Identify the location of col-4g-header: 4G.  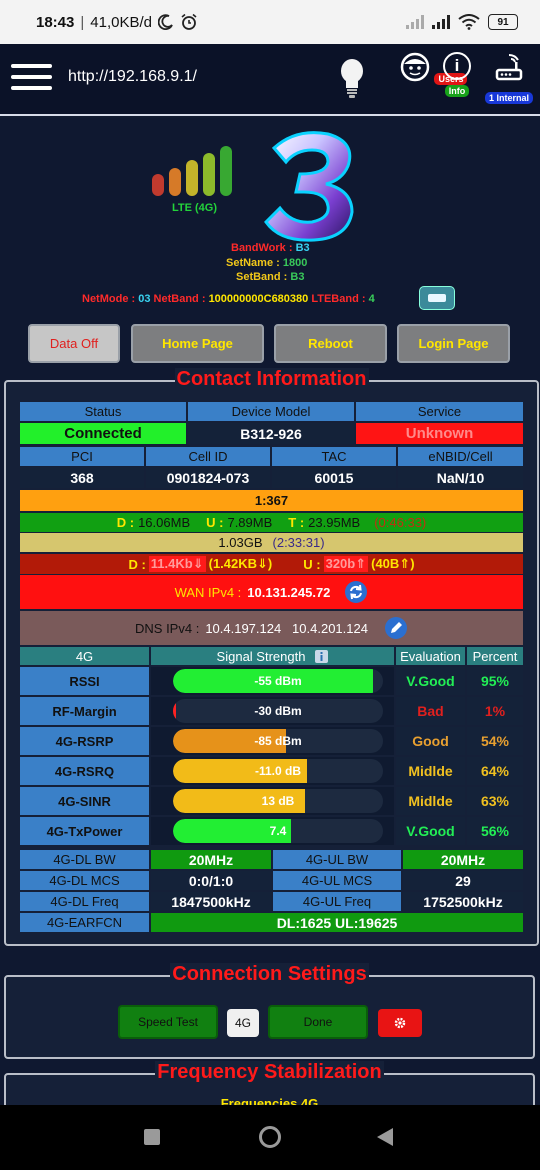
(84, 656).